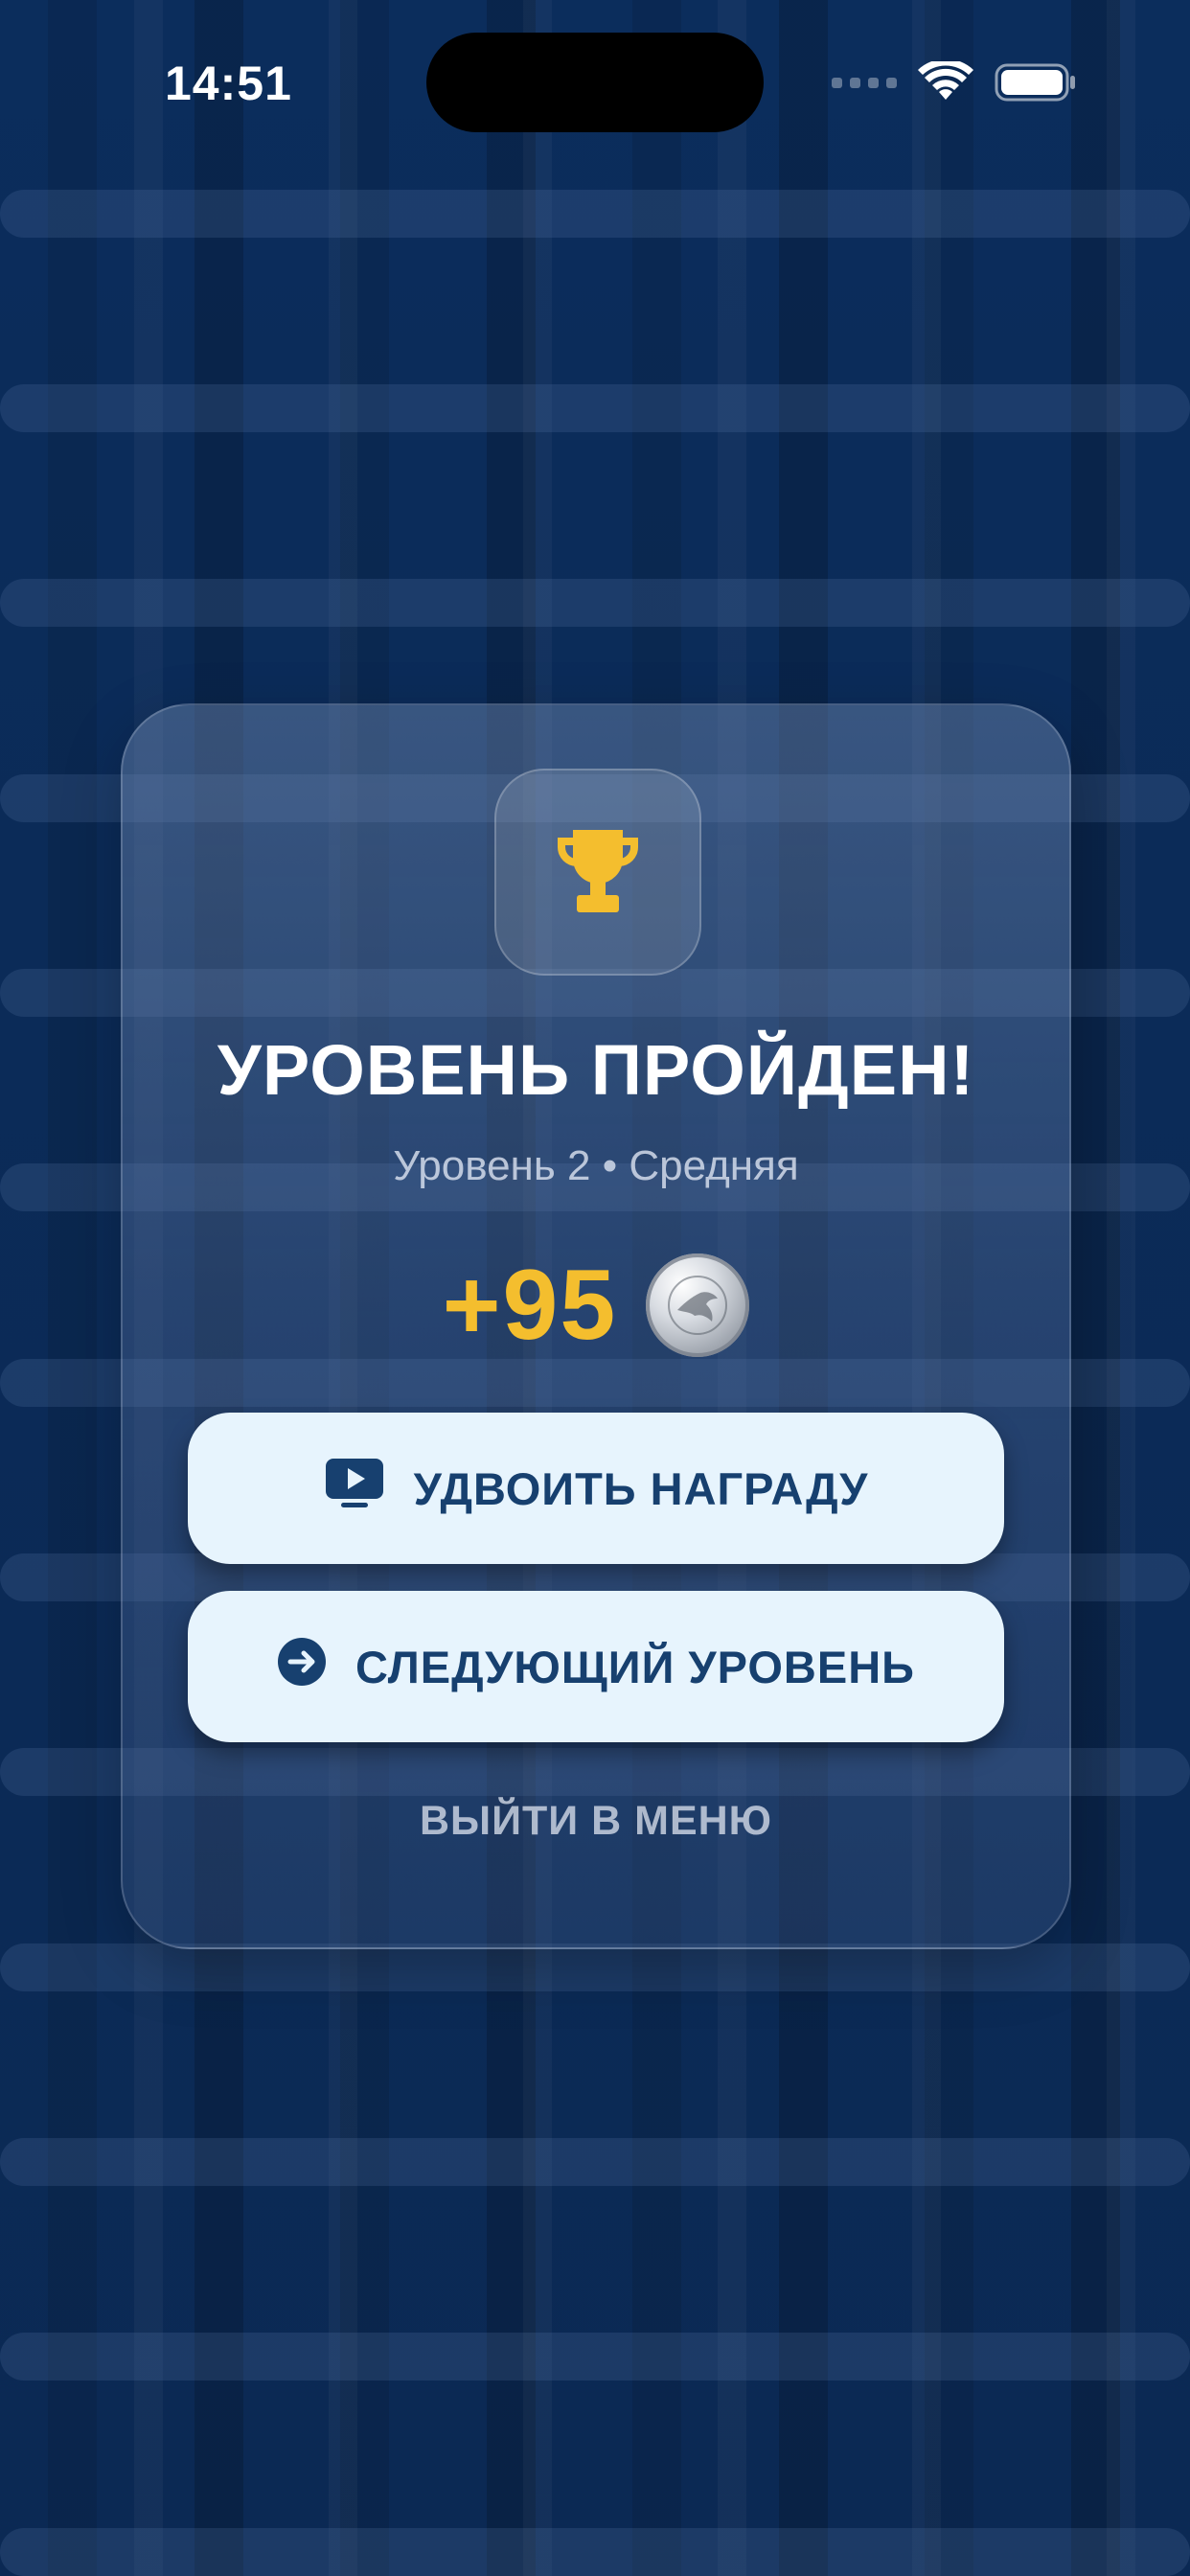 The height and width of the screenshot is (2576, 1190). I want to click on trophy-icon, so click(598, 872).